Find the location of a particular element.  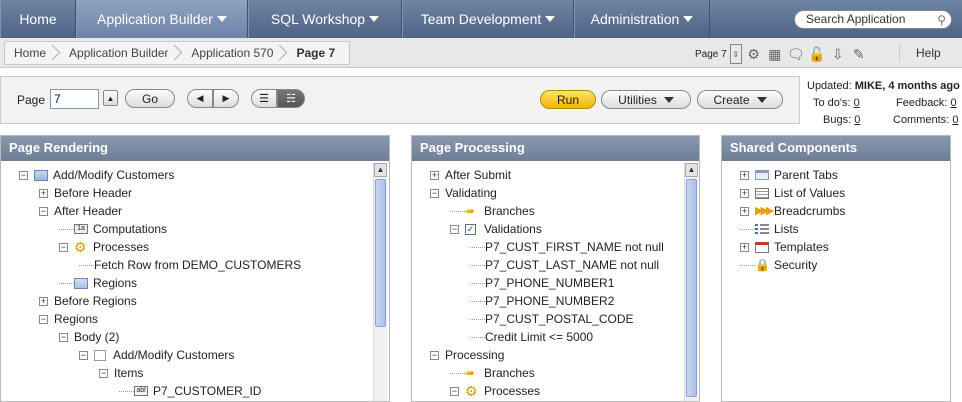

tree-node: − Regions is located at coordinates (68, 319).